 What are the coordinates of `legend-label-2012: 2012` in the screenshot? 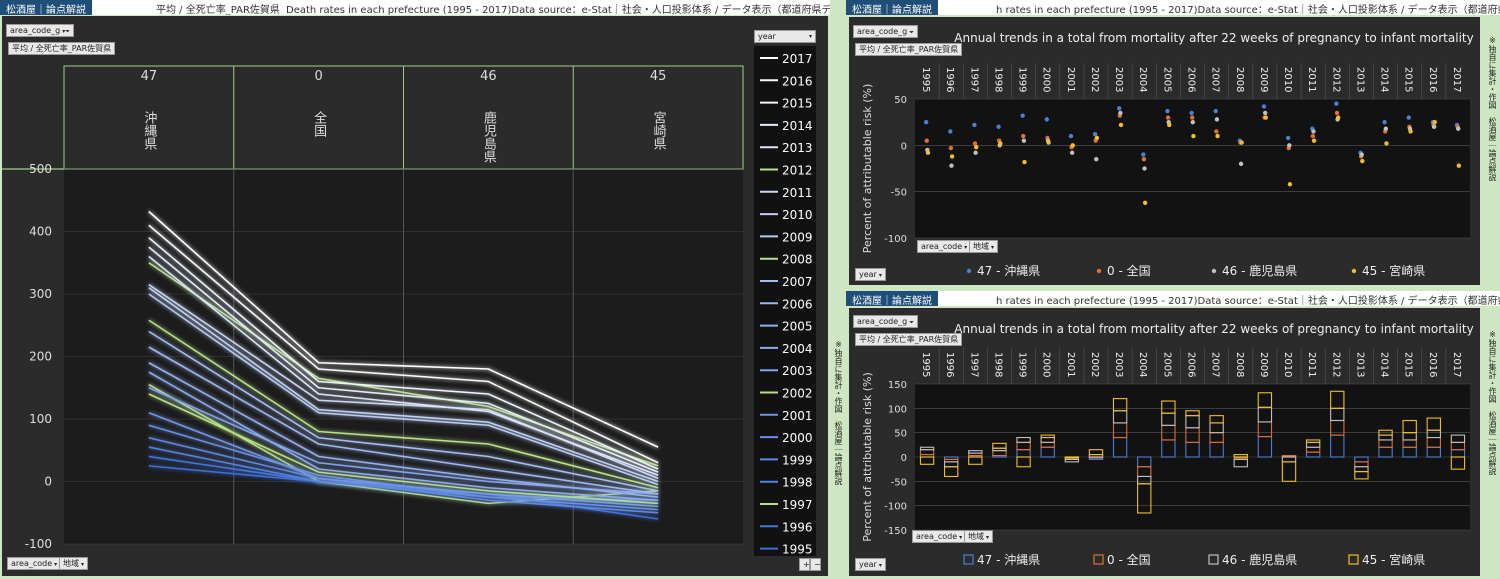 It's located at (797, 171).